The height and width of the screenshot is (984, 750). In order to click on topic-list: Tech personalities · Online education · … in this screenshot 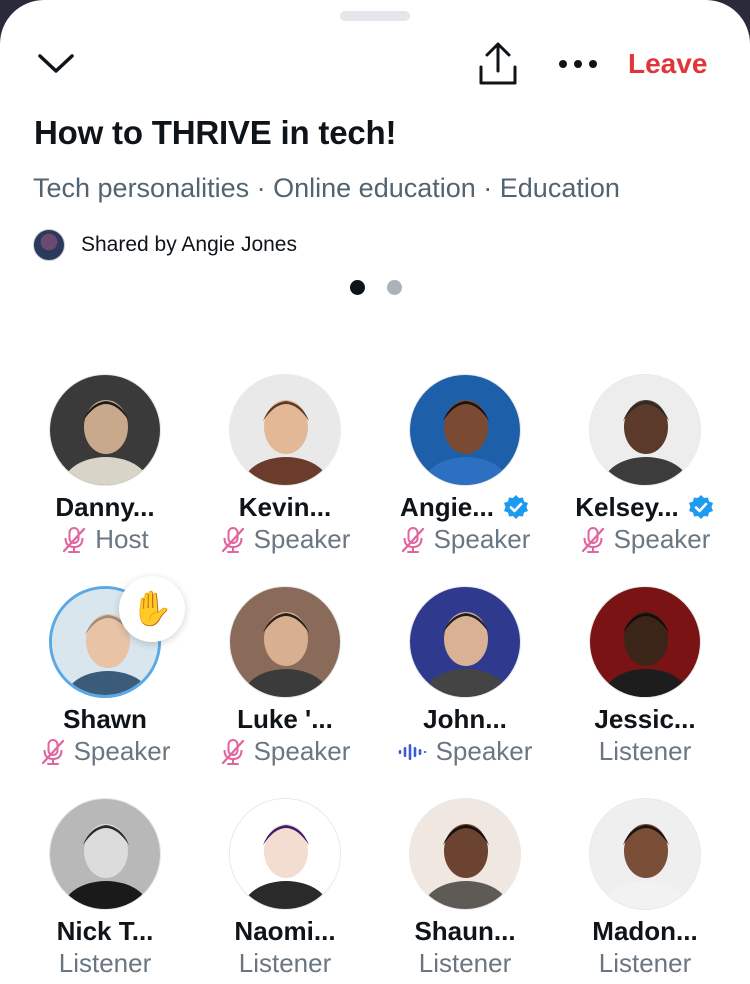, I will do `click(326, 188)`.